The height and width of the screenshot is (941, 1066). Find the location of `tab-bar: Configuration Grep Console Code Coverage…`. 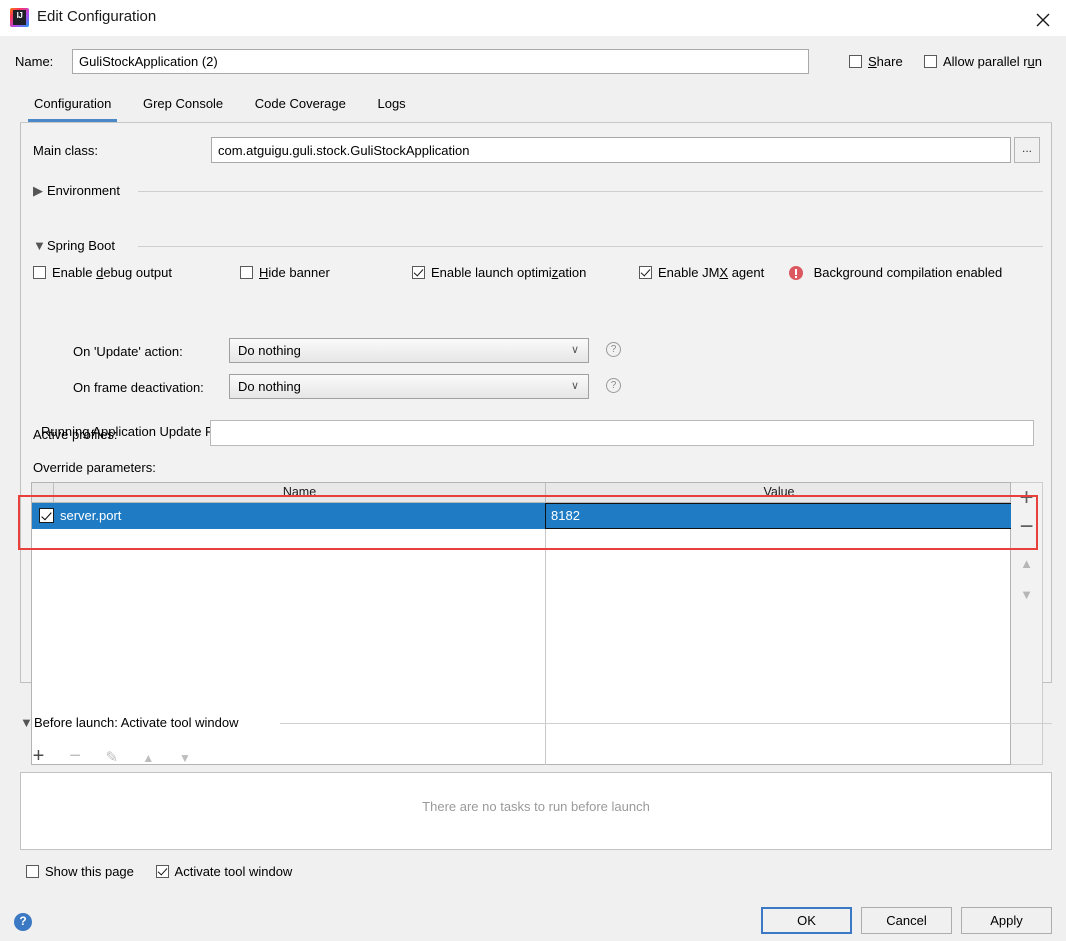

tab-bar: Configuration Grep Console Code Coverage… is located at coordinates (220, 106).